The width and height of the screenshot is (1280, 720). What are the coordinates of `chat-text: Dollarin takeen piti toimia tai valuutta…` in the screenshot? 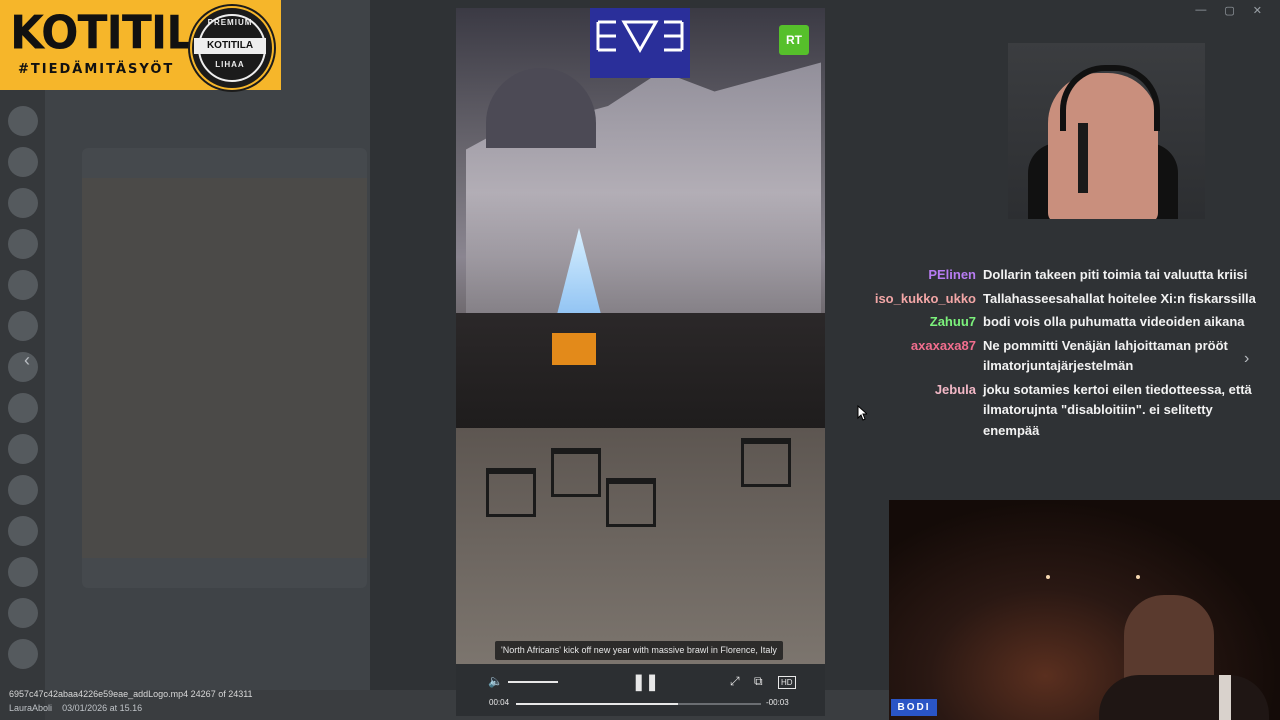 It's located at (1115, 274).